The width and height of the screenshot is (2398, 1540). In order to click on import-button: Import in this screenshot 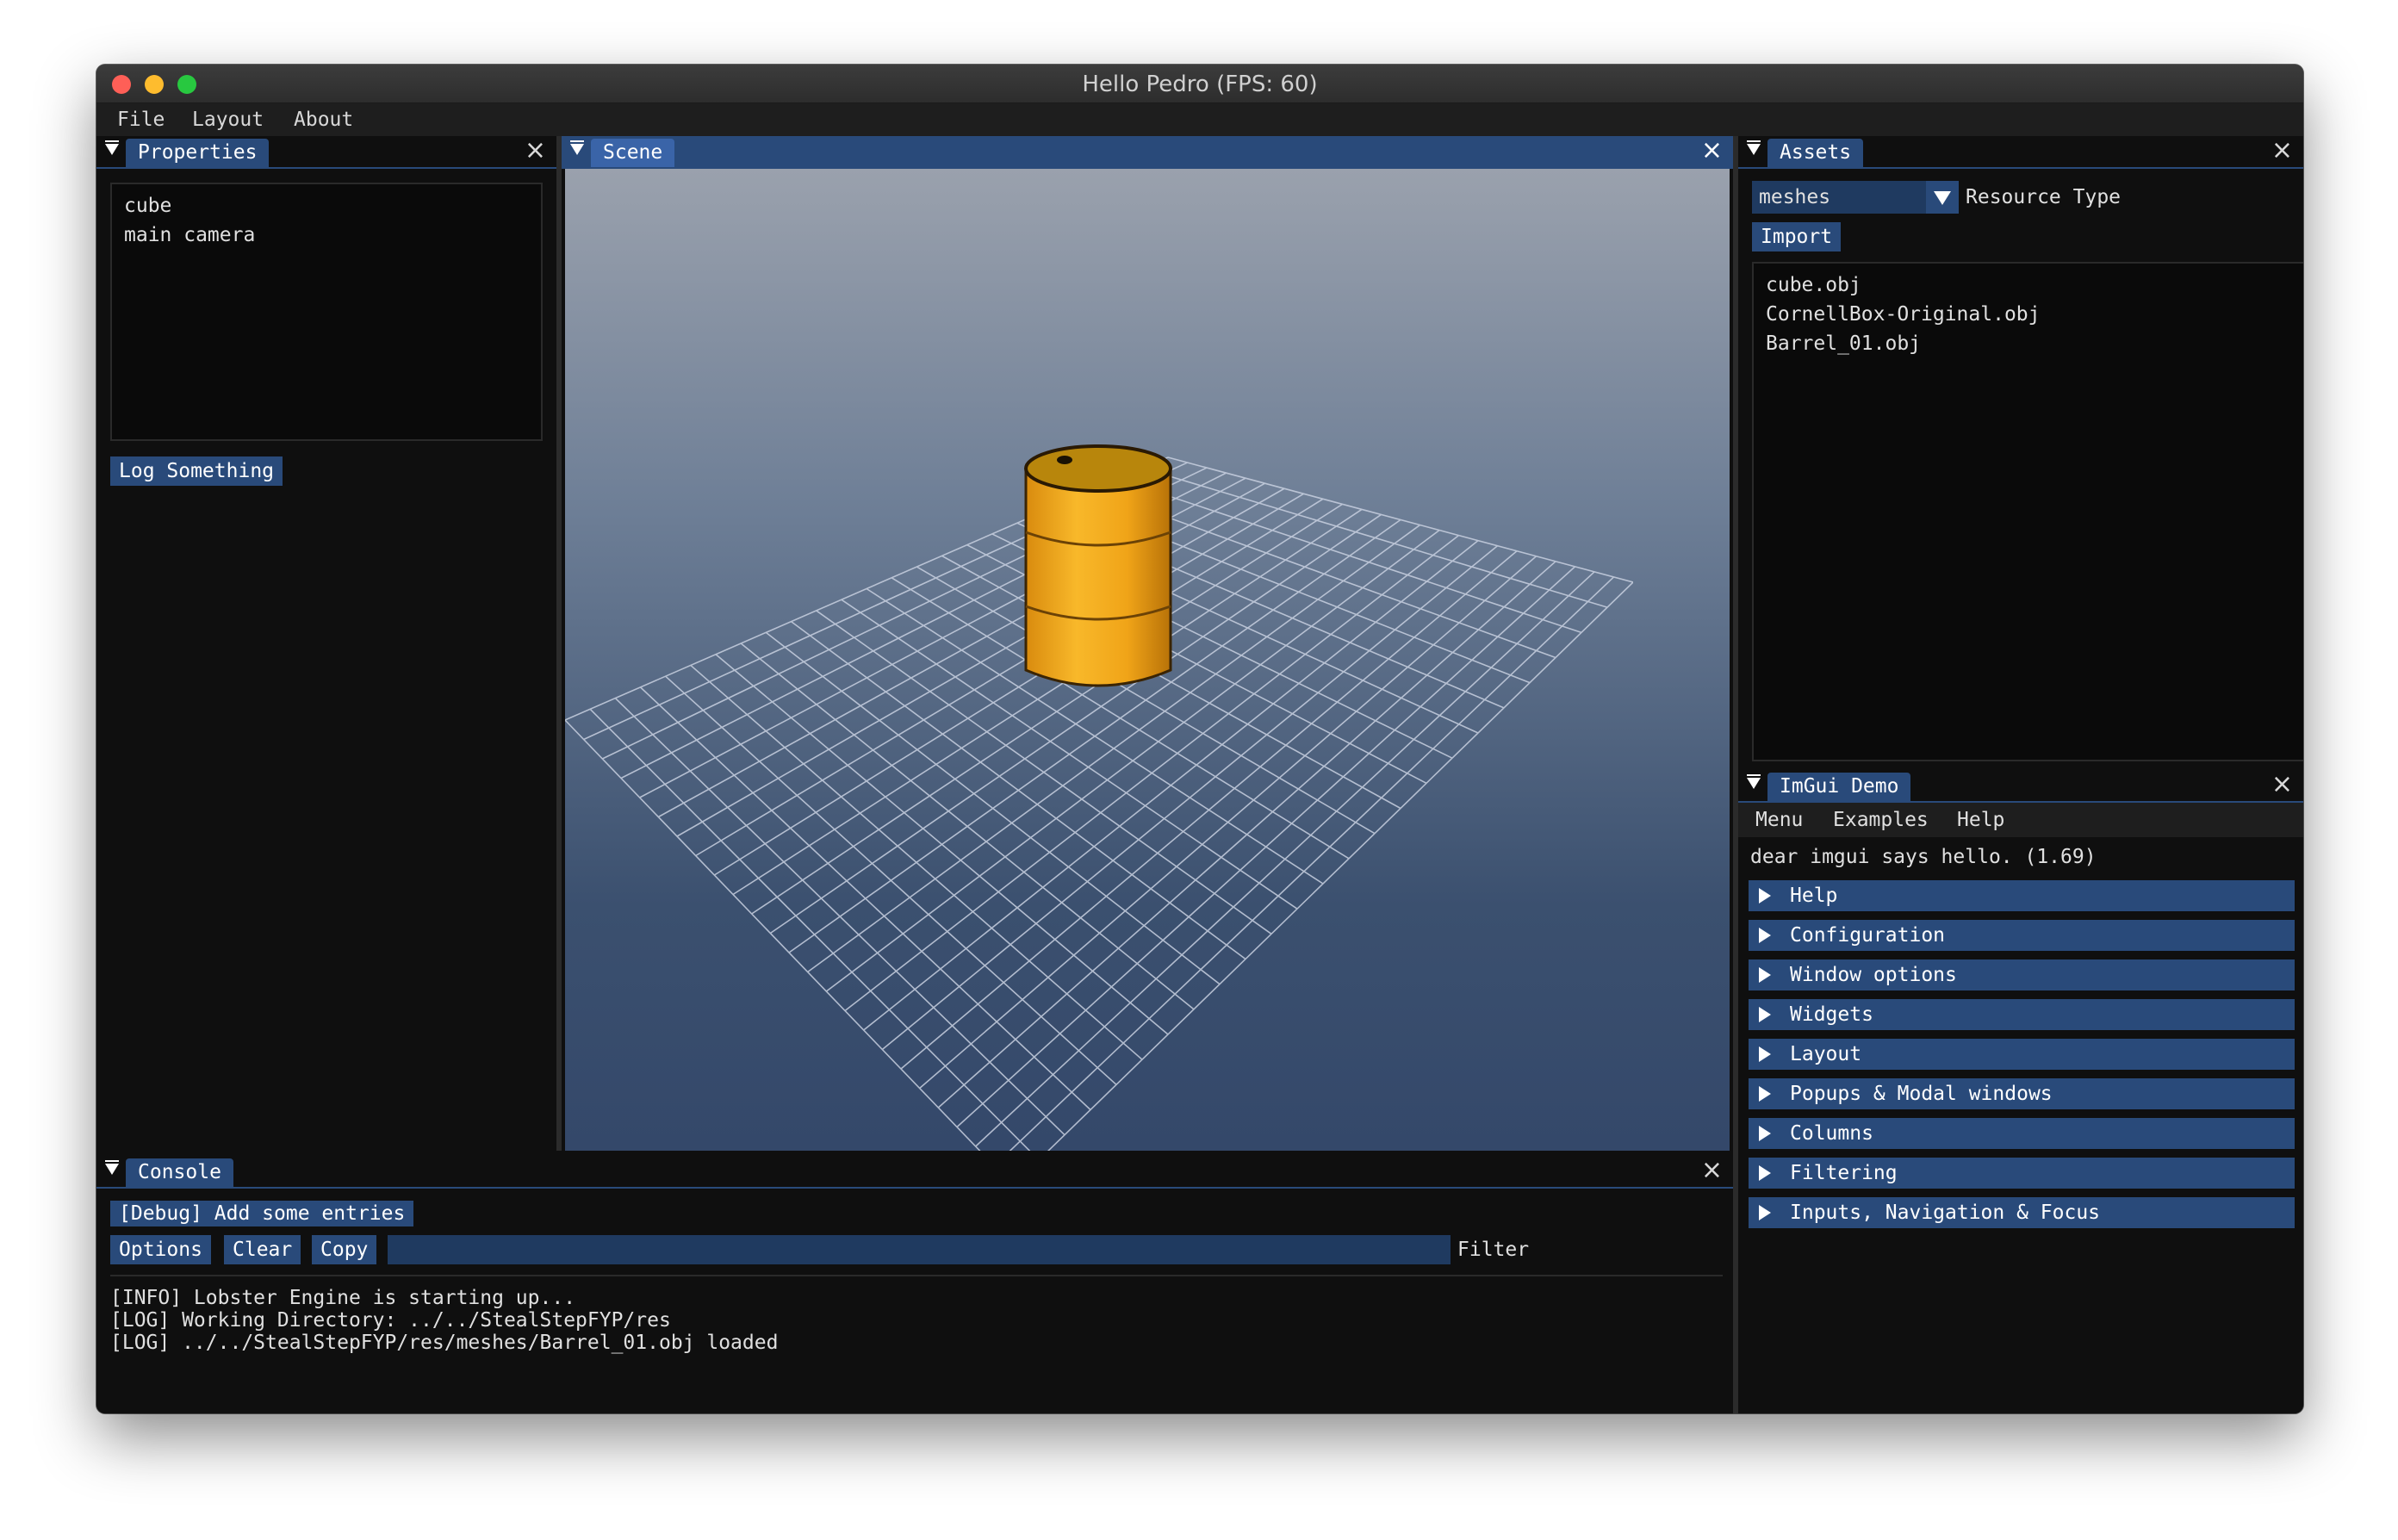, I will do `click(1797, 236)`.